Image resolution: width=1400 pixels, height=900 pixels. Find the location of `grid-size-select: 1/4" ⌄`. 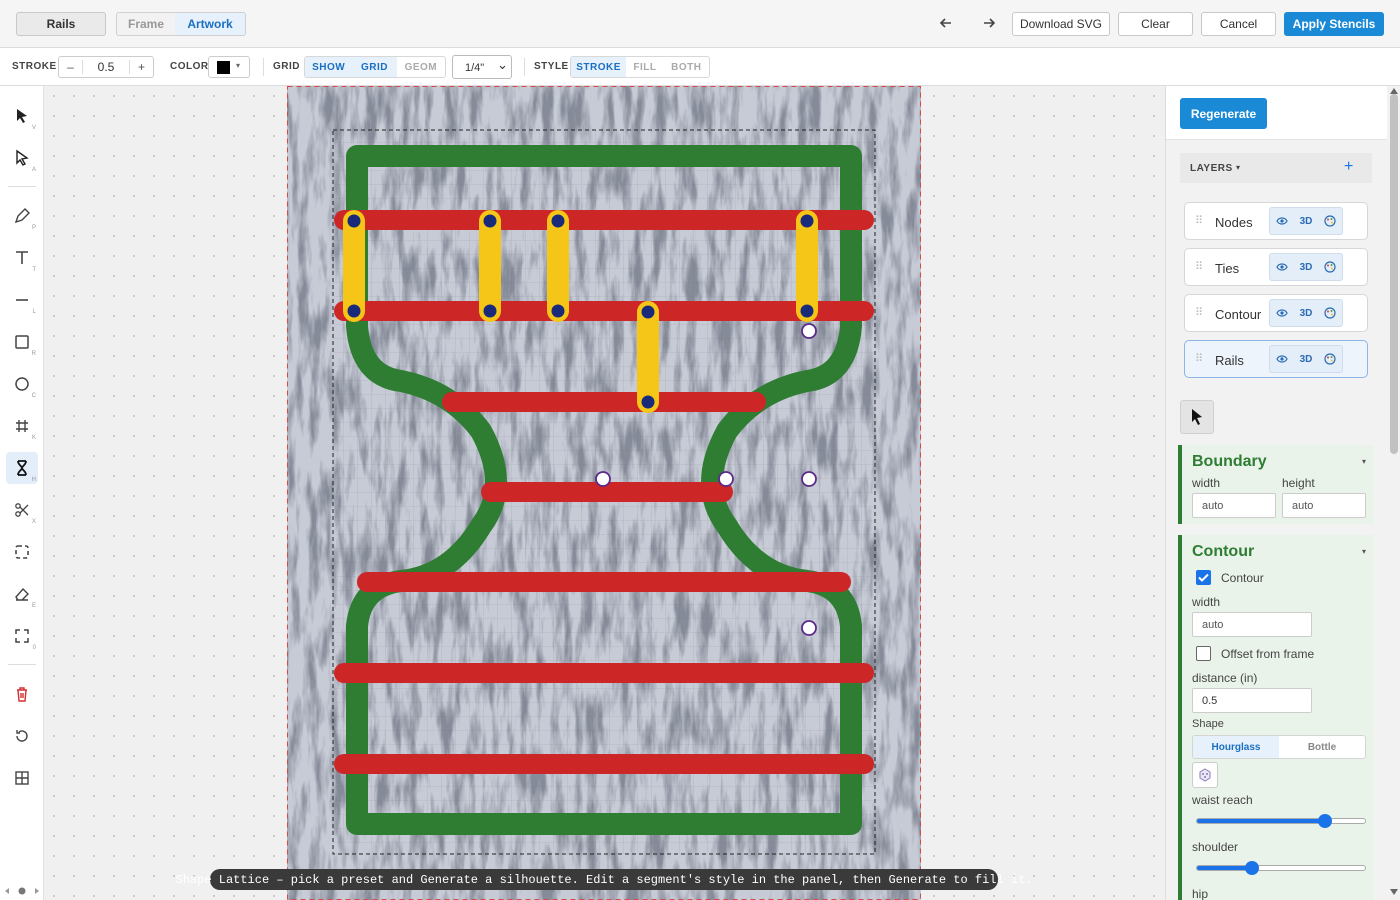

grid-size-select: 1/4" ⌄ is located at coordinates (482, 67).